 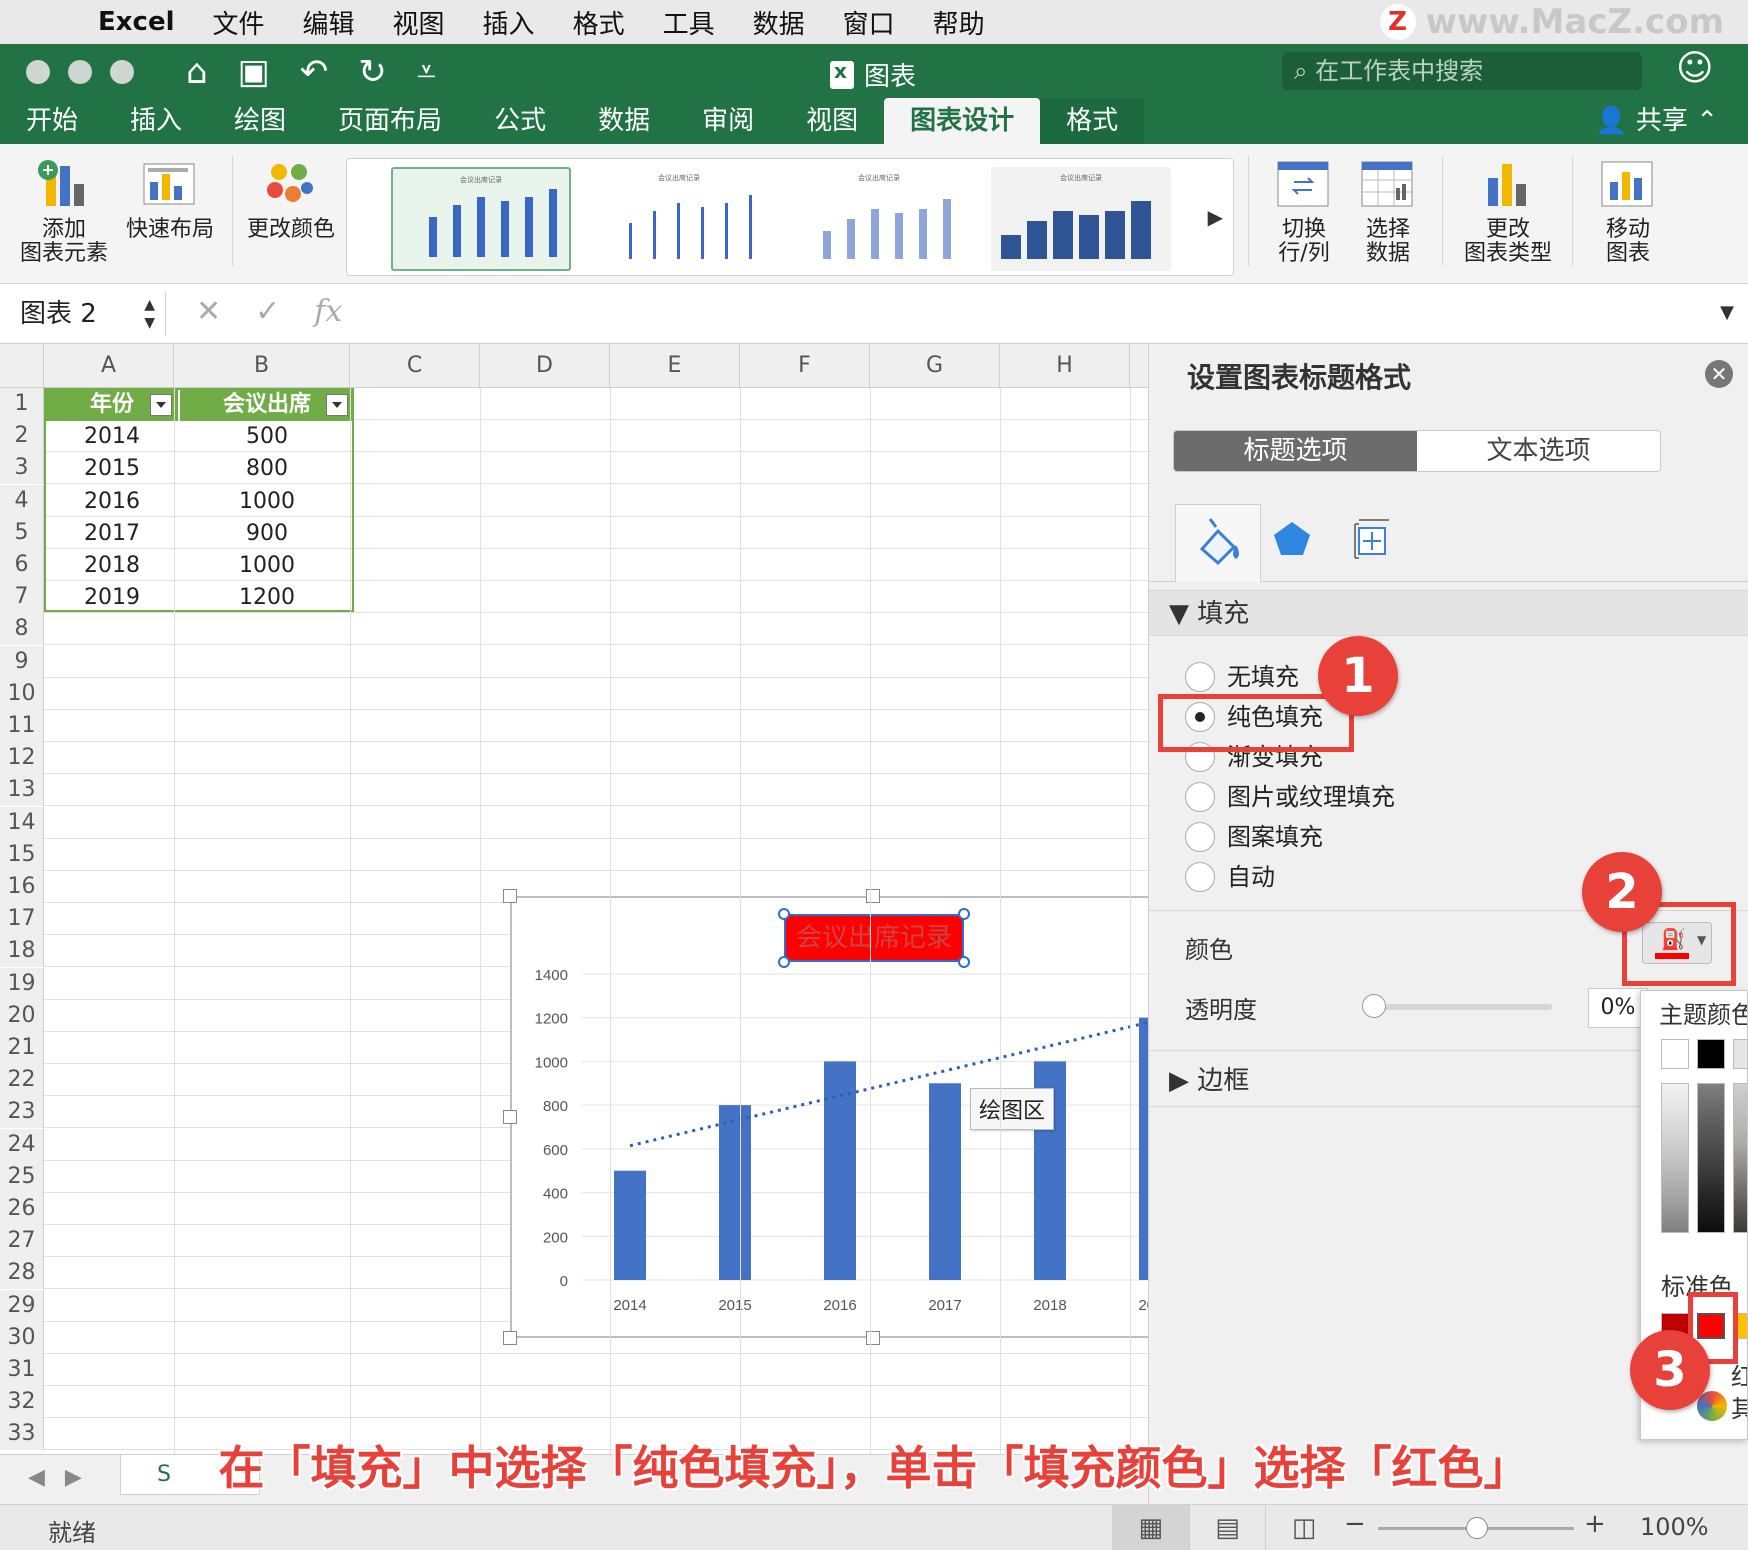 What do you see at coordinates (80, 72) in the screenshot?
I see `minimize-window-button` at bounding box center [80, 72].